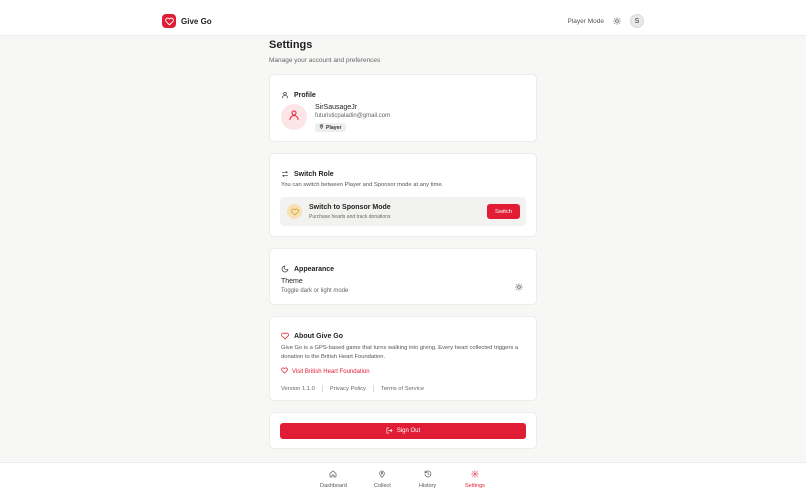  I want to click on sponsor-mode-subtitle: Purchase hearts and track donations, so click(350, 217).